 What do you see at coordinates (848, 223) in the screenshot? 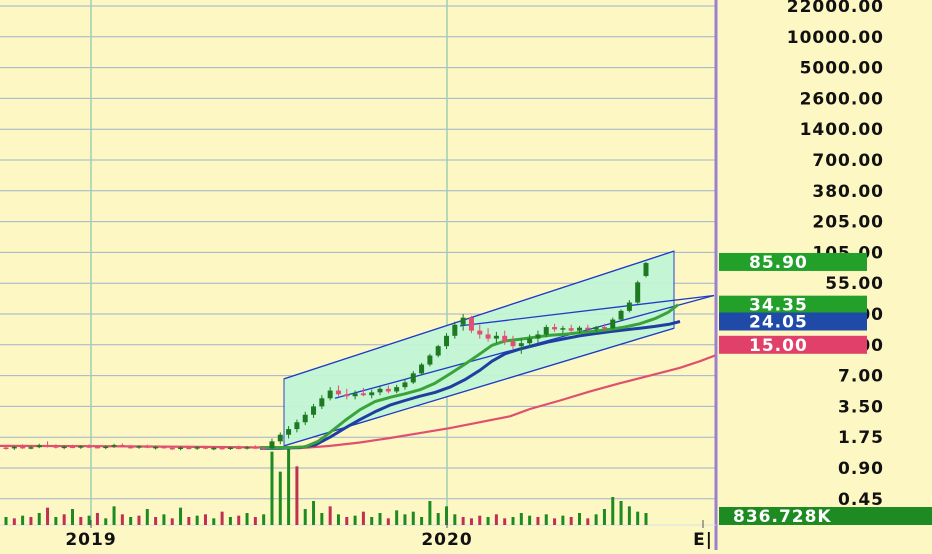
I see `y-tick-label: 205.00` at bounding box center [848, 223].